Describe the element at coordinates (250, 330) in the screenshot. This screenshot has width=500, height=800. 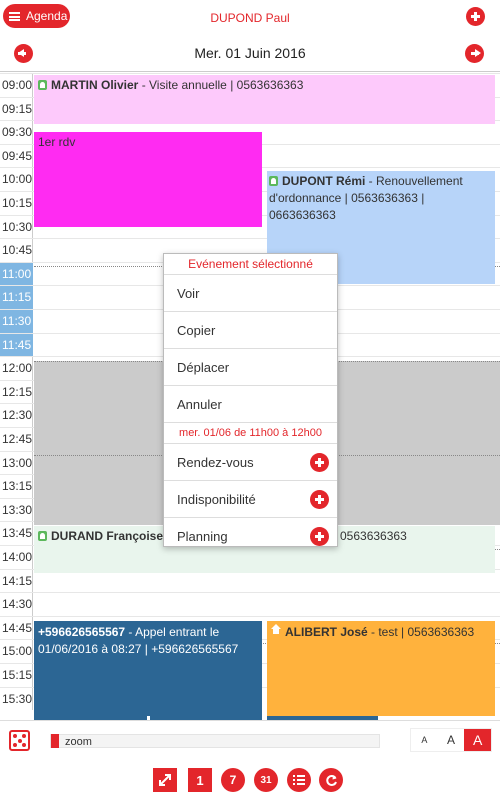
I see `menu-item-copier: Copier` at that location.